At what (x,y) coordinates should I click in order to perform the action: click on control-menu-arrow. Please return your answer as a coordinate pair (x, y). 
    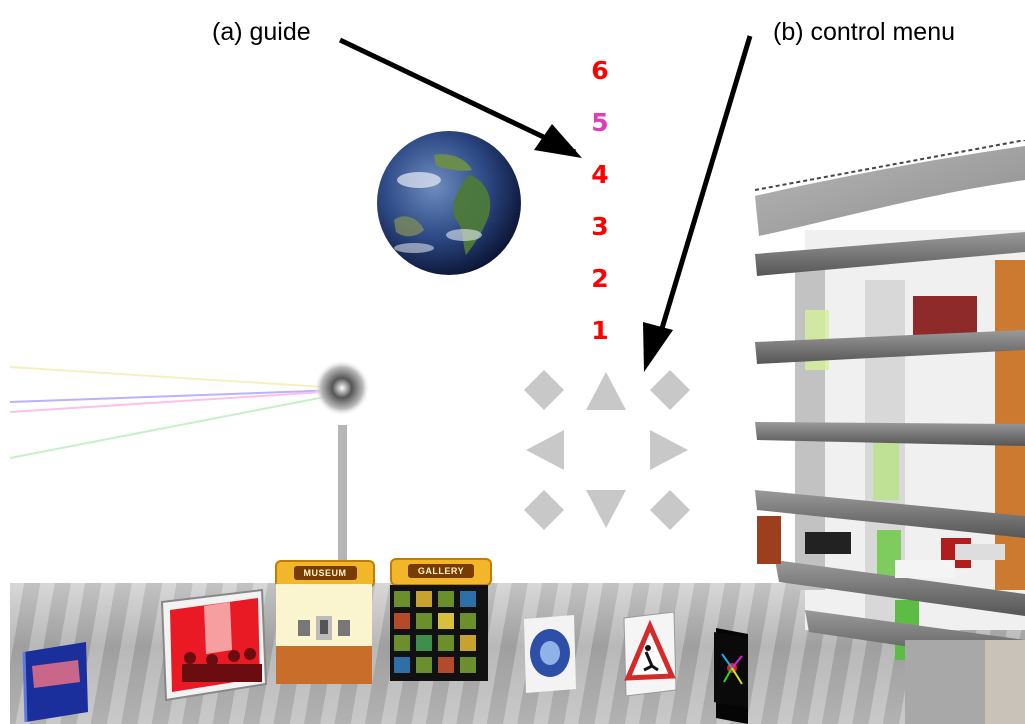
    Looking at the image, I should click on (705, 185).